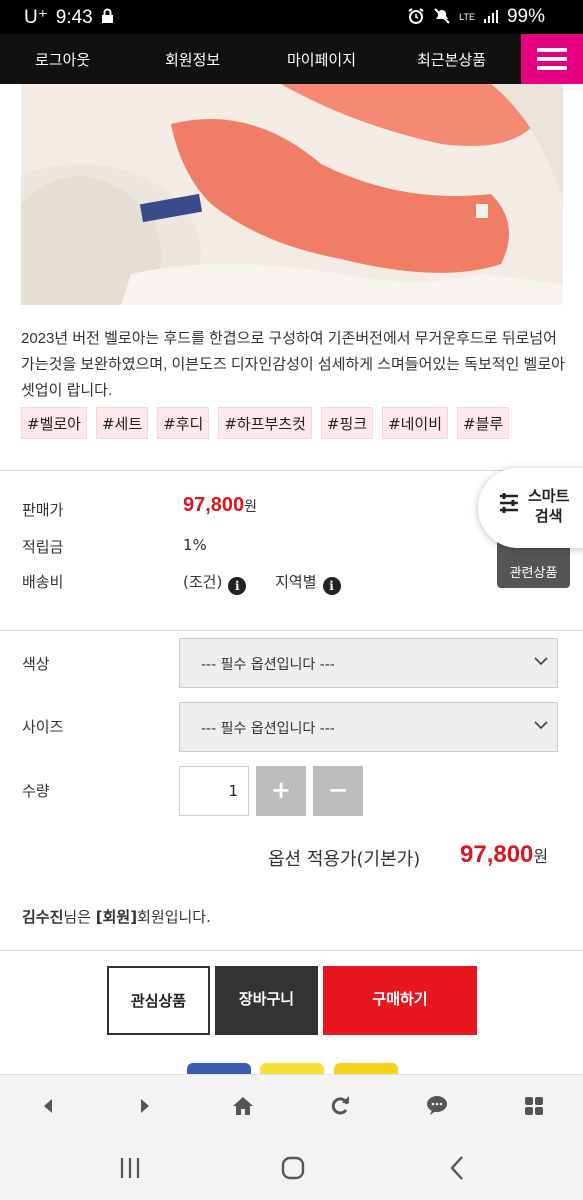  I want to click on smart-search-label: 스마트 검색, so click(548, 506).